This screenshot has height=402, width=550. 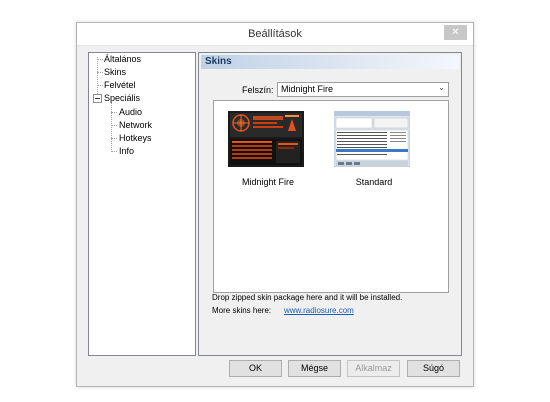 I want to click on more-skins-link: www.radiosure.com, so click(x=319, y=310).